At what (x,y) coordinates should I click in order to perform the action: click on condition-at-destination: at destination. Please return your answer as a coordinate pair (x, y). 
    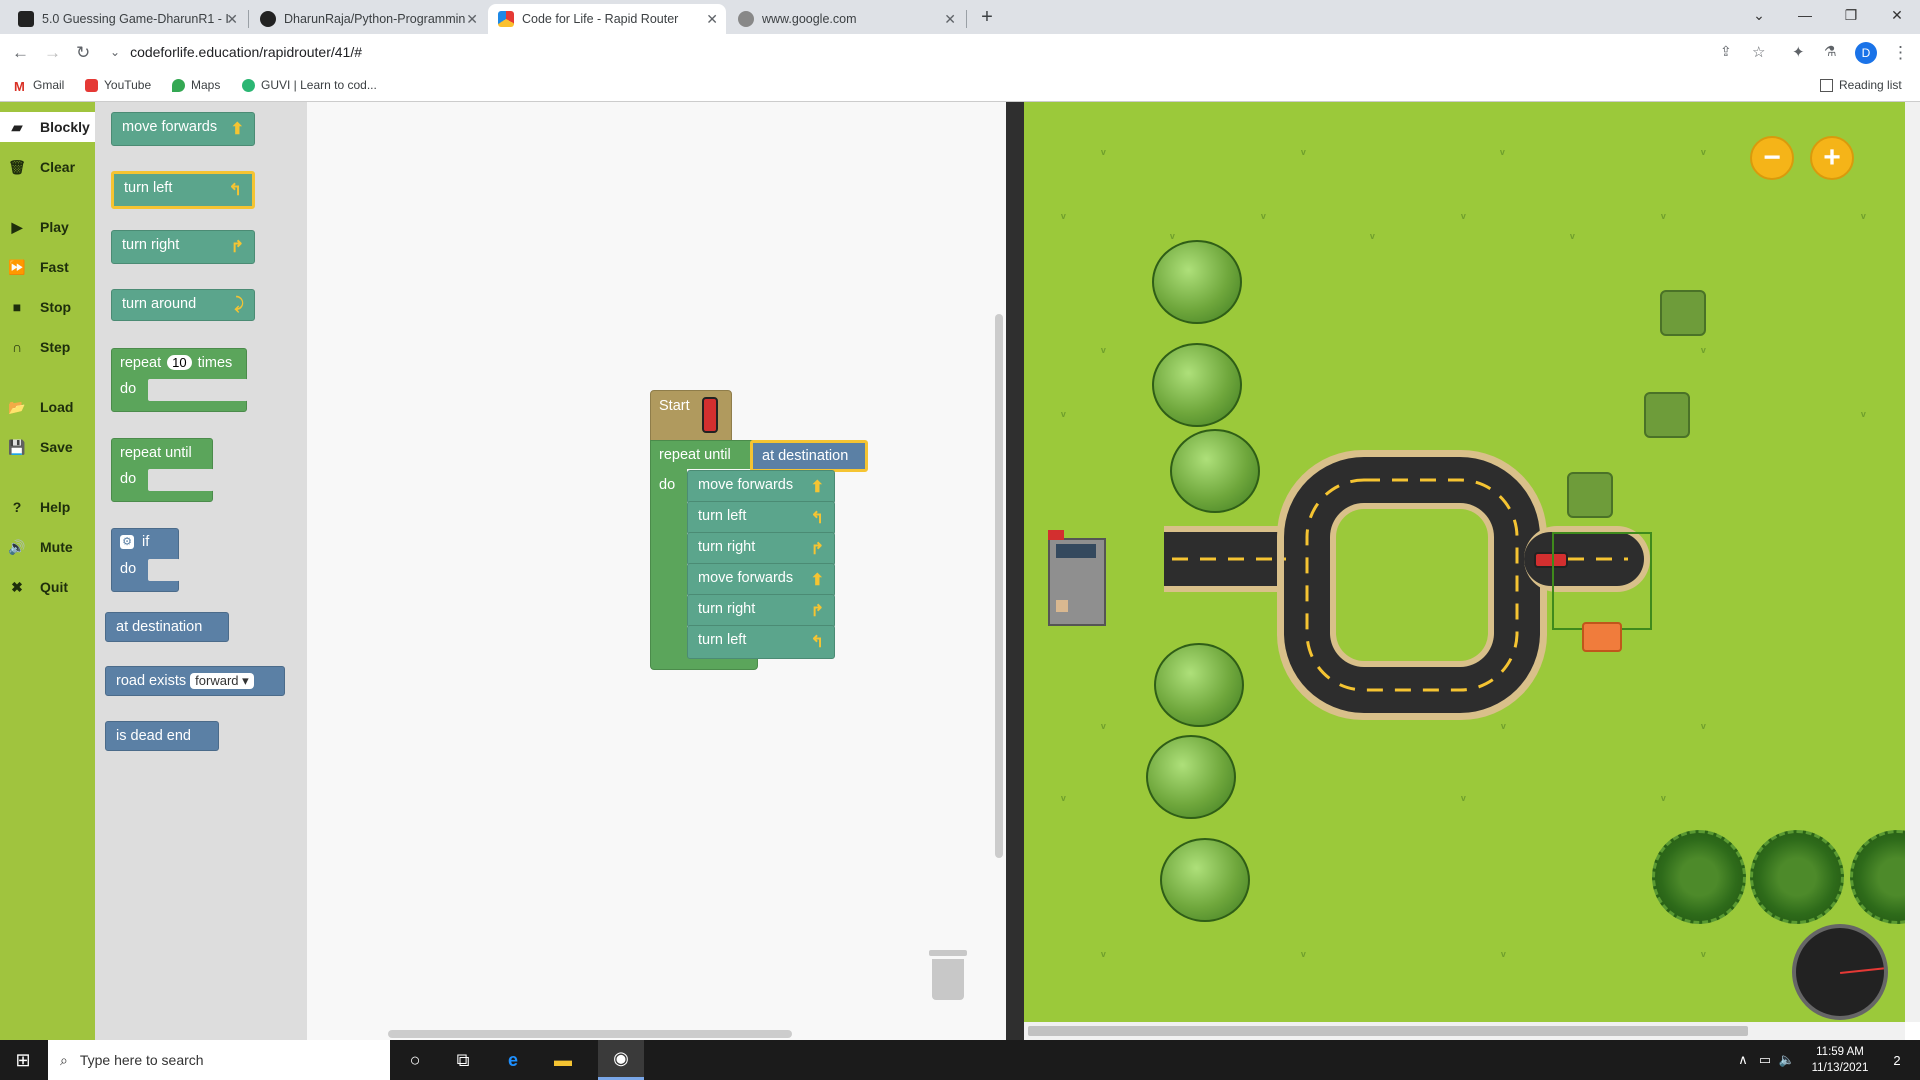
    Looking at the image, I should click on (809, 456).